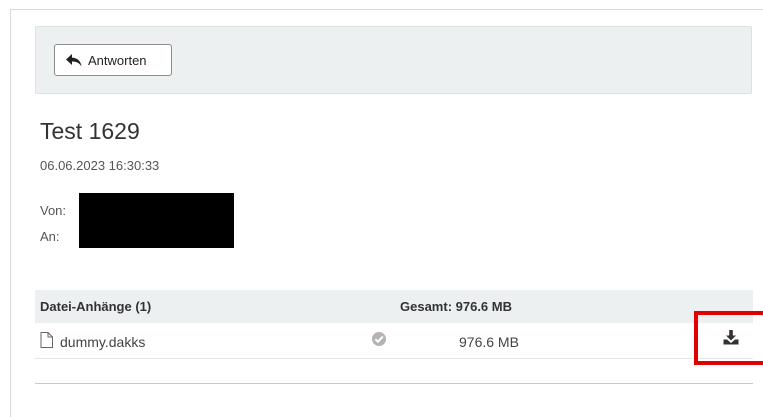  Describe the element at coordinates (46, 341) in the screenshot. I see `file-icon` at that location.